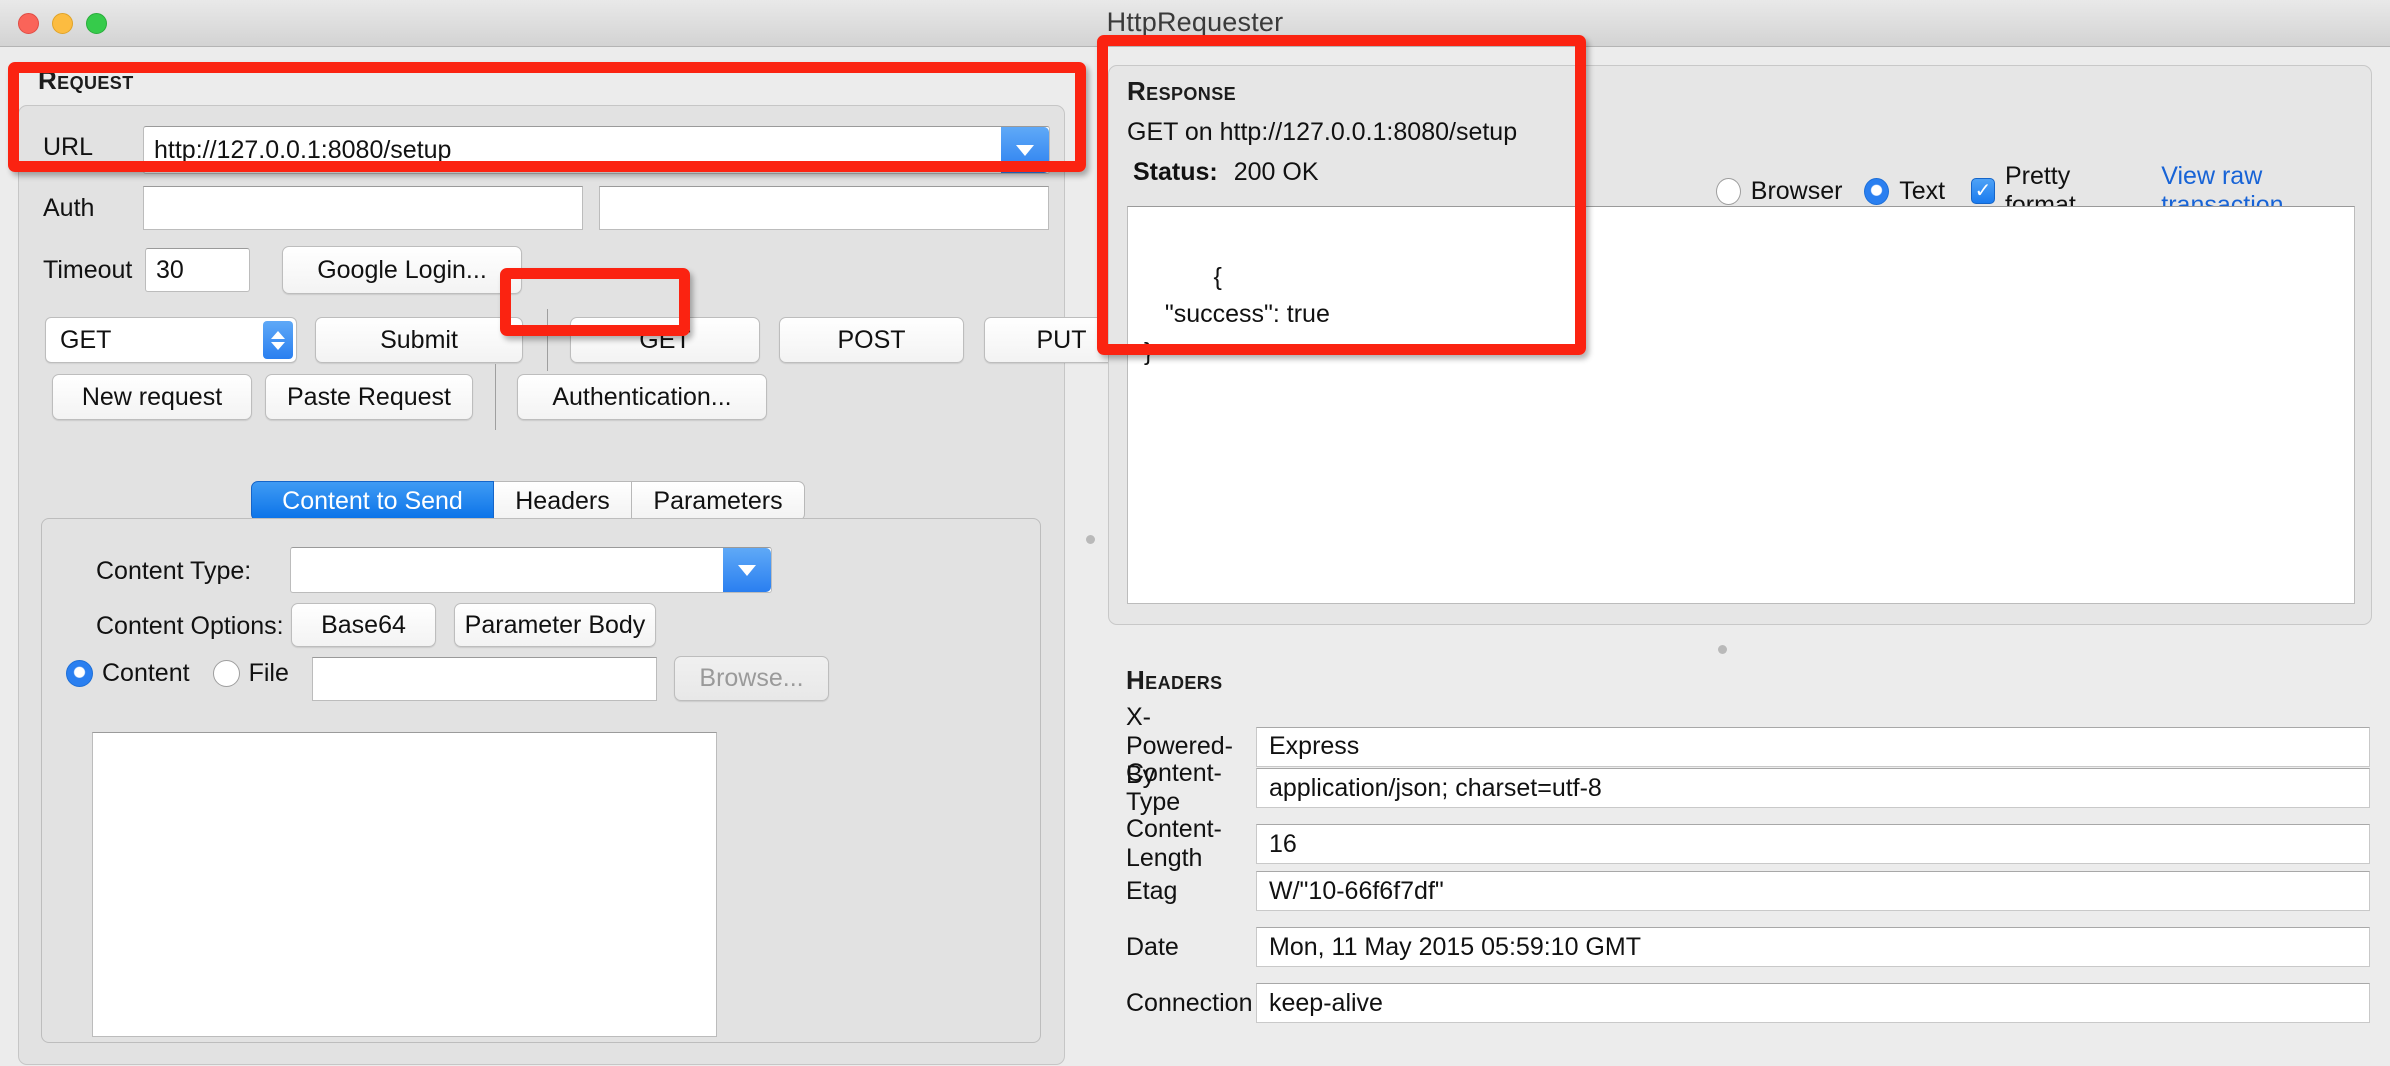 This screenshot has width=2390, height=1066. I want to click on url-dropdown-button, so click(1025, 150).